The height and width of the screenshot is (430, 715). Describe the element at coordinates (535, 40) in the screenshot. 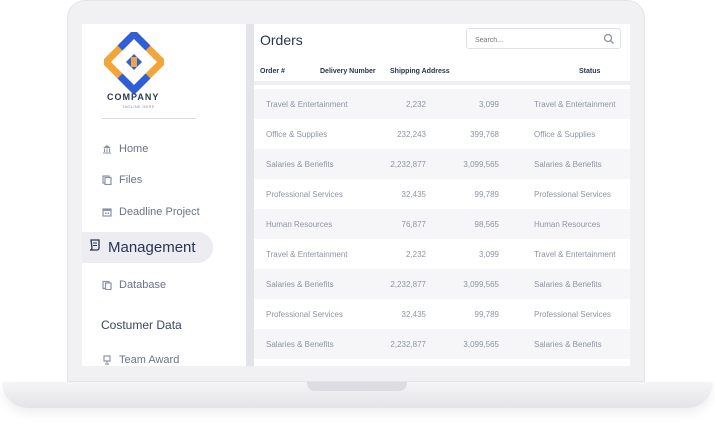

I see `search-input` at that location.